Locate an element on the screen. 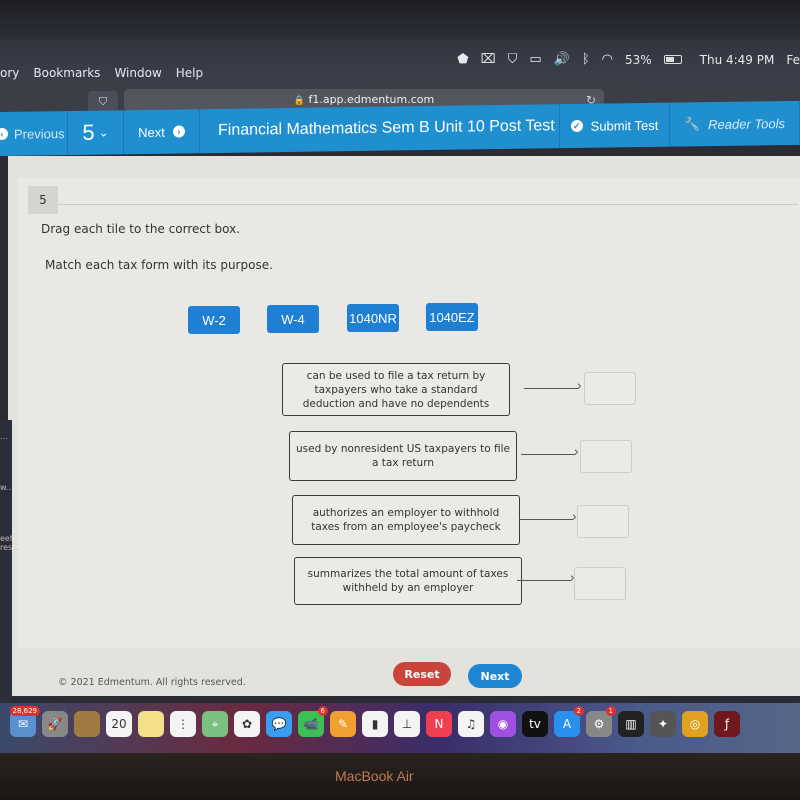 This screenshot has width=800, height=800. previous-button: ‹ Previous is located at coordinates (34, 133).